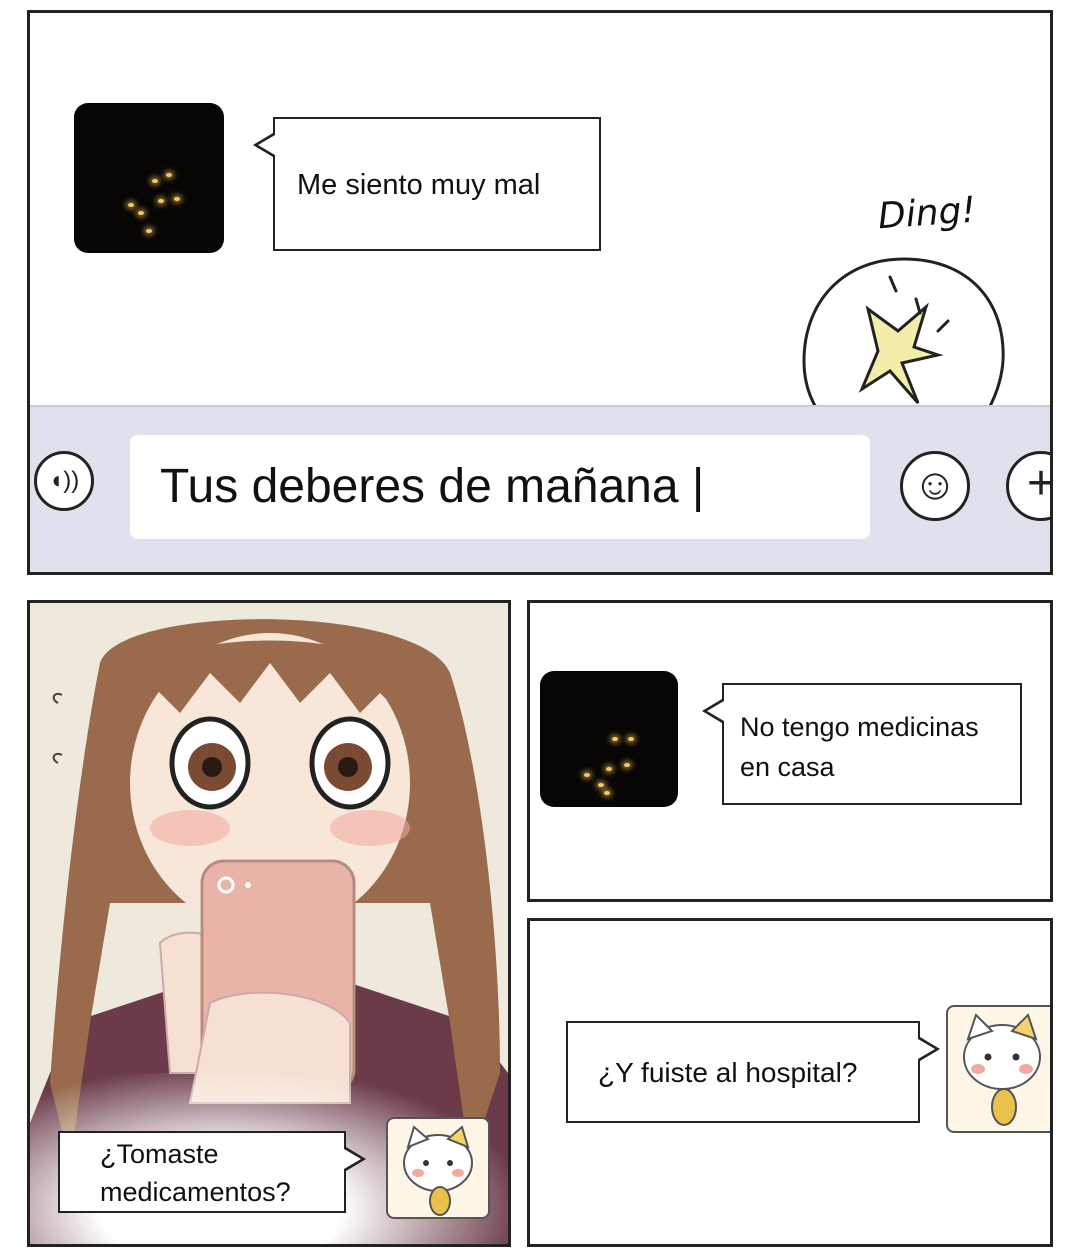  Describe the element at coordinates (1039, 483) in the screenshot. I see `plus-icon: +` at that location.